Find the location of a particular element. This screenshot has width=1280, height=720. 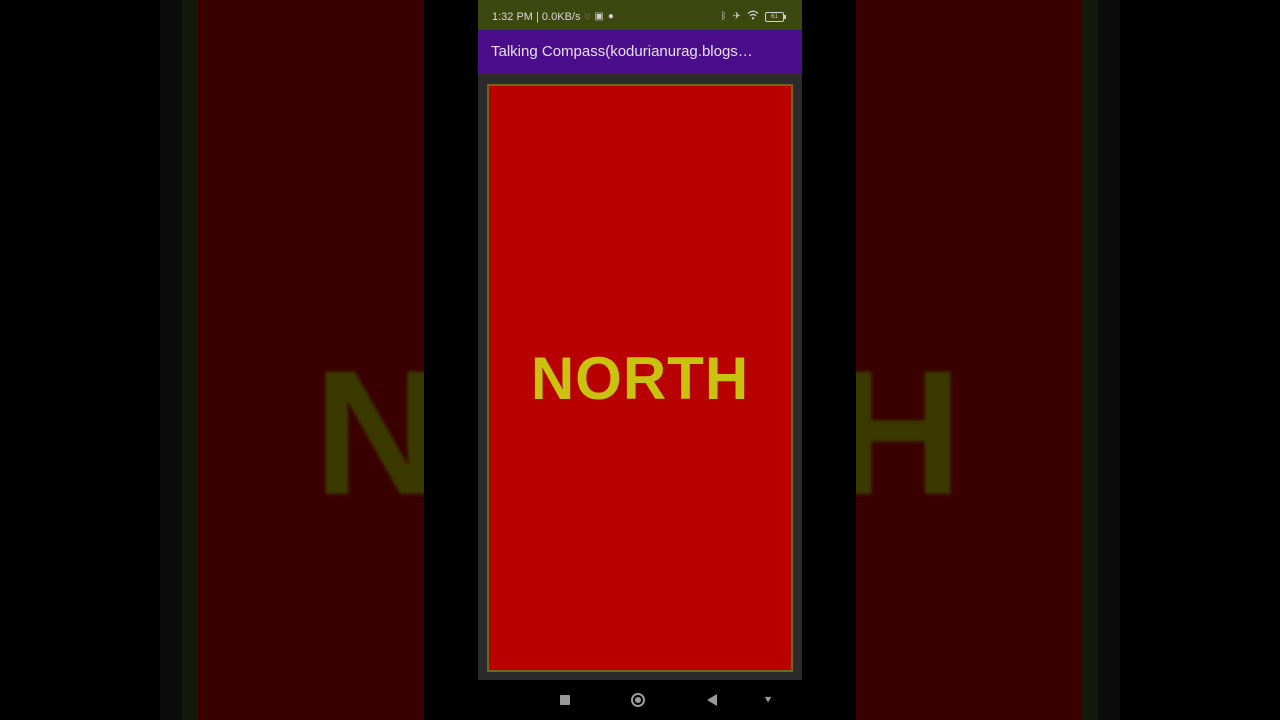

home-icon is located at coordinates (638, 700).